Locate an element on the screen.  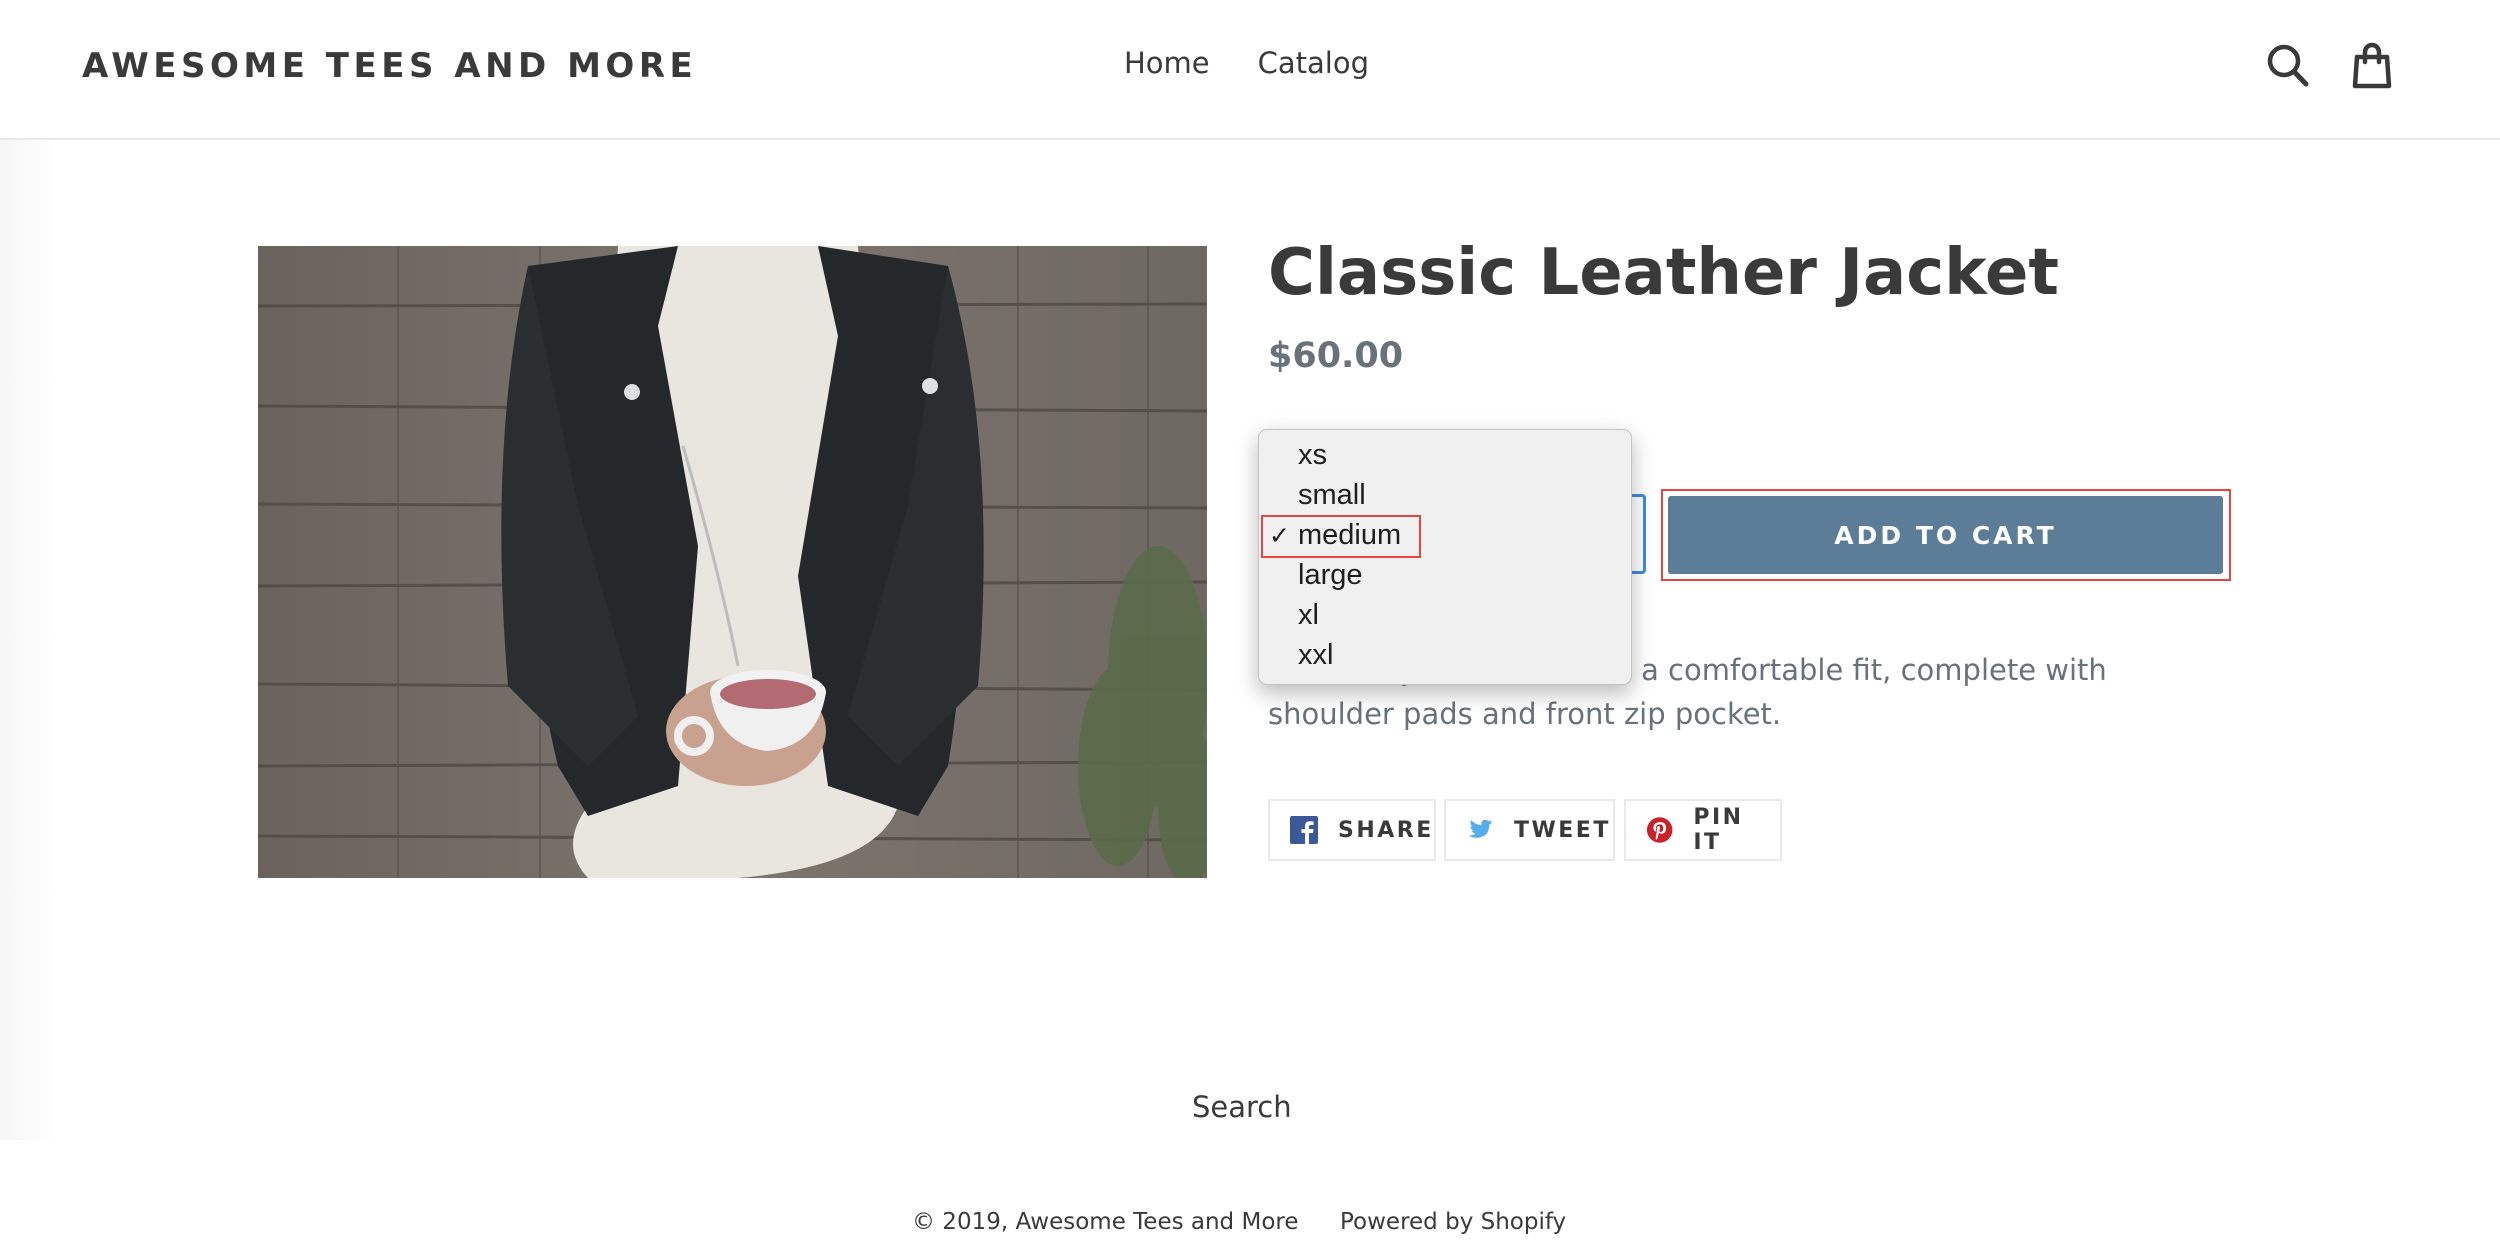
share-facebook-button: SHARE is located at coordinates (1352, 830).